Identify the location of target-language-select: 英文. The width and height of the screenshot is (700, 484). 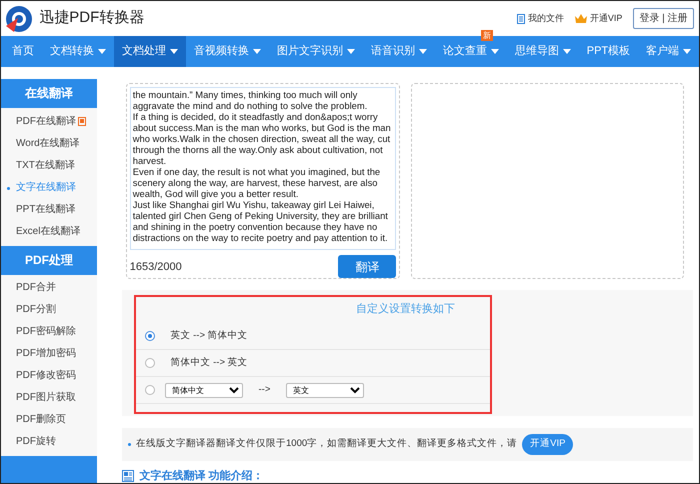
(325, 390).